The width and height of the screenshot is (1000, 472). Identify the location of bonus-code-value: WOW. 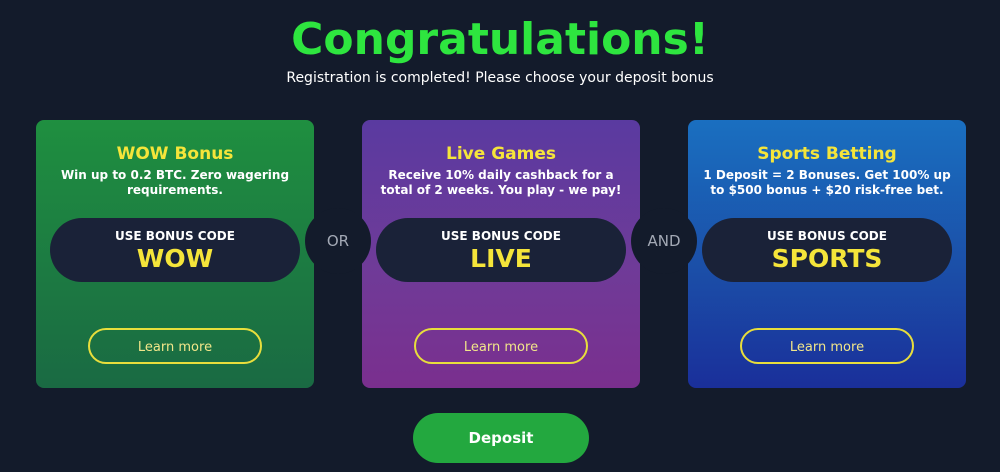
(175, 258).